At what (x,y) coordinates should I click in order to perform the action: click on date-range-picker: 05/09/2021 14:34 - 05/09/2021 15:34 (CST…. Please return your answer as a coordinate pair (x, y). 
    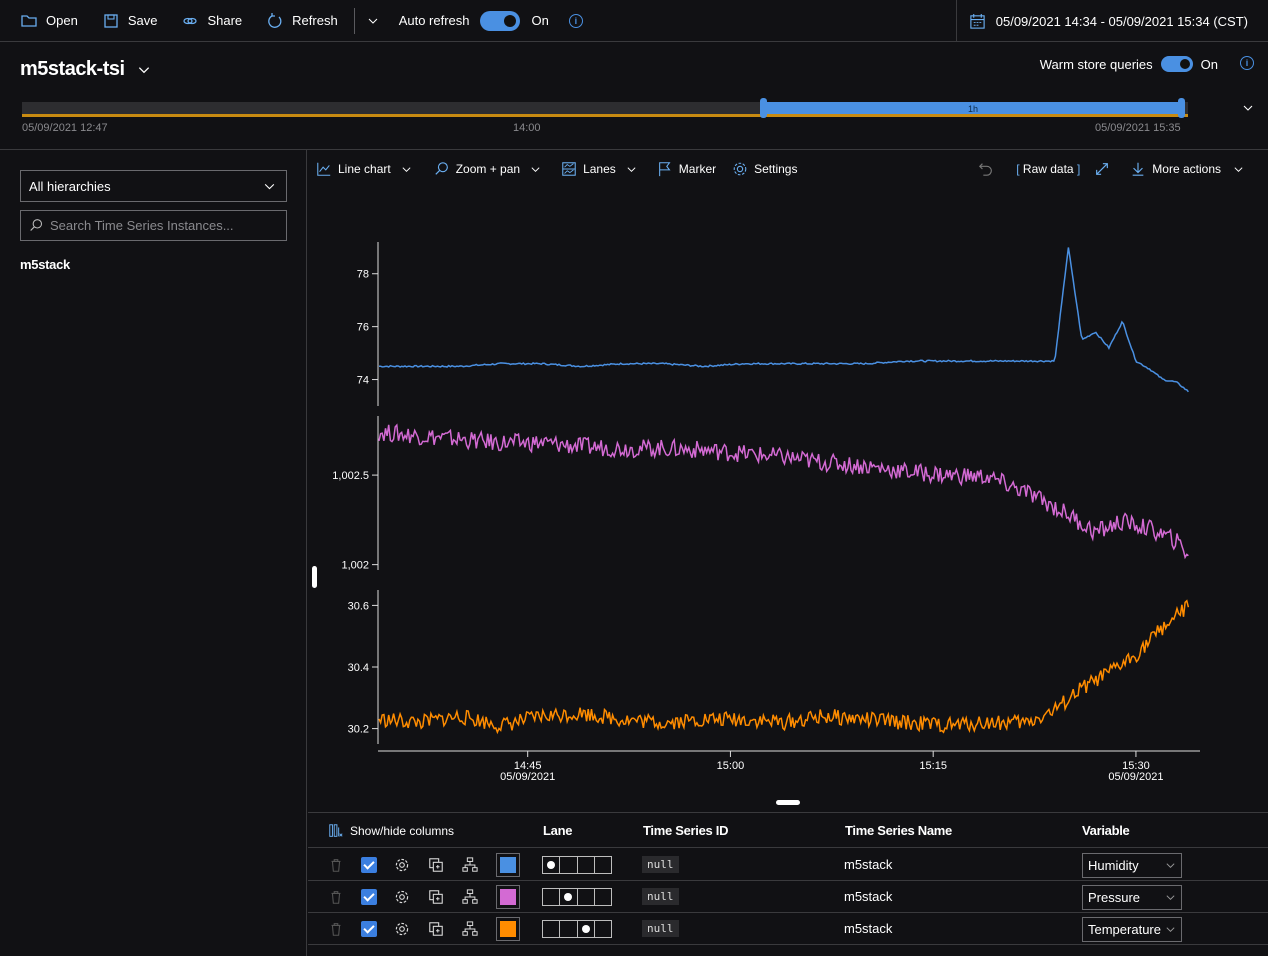
    Looking at the image, I should click on (1111, 21).